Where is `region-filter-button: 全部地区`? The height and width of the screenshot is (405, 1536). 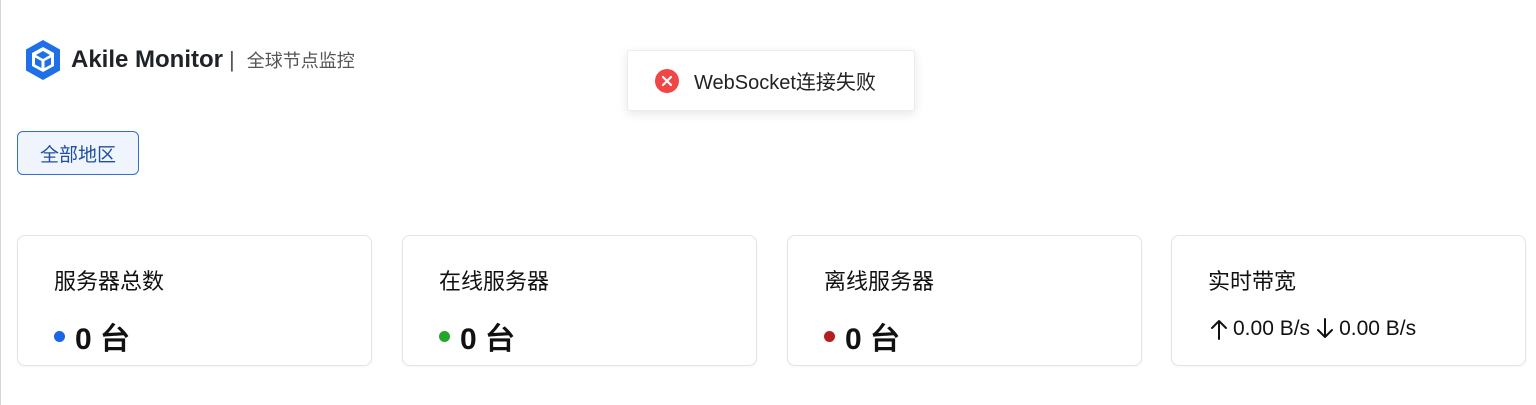 region-filter-button: 全部地区 is located at coordinates (78, 153).